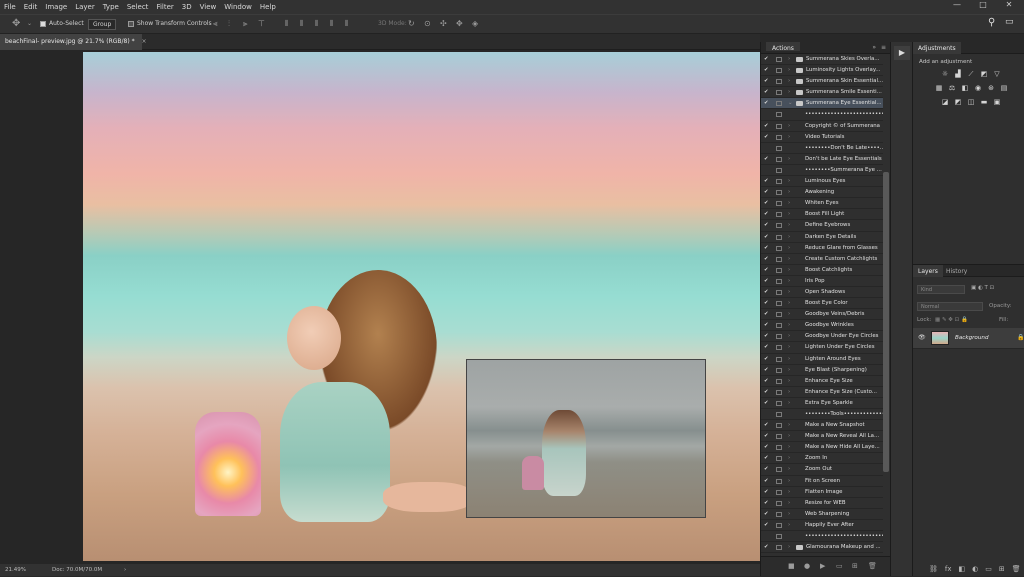  I want to click on action-row: ✔ › Define Eyebrows, so click(822, 226).